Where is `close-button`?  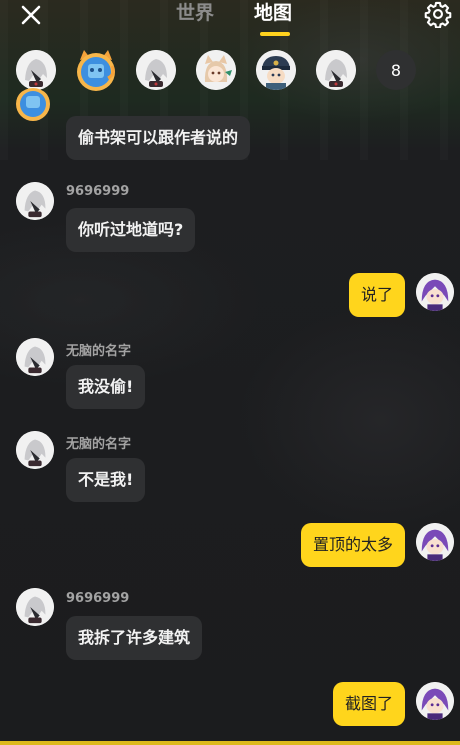 close-button is located at coordinates (31, 15).